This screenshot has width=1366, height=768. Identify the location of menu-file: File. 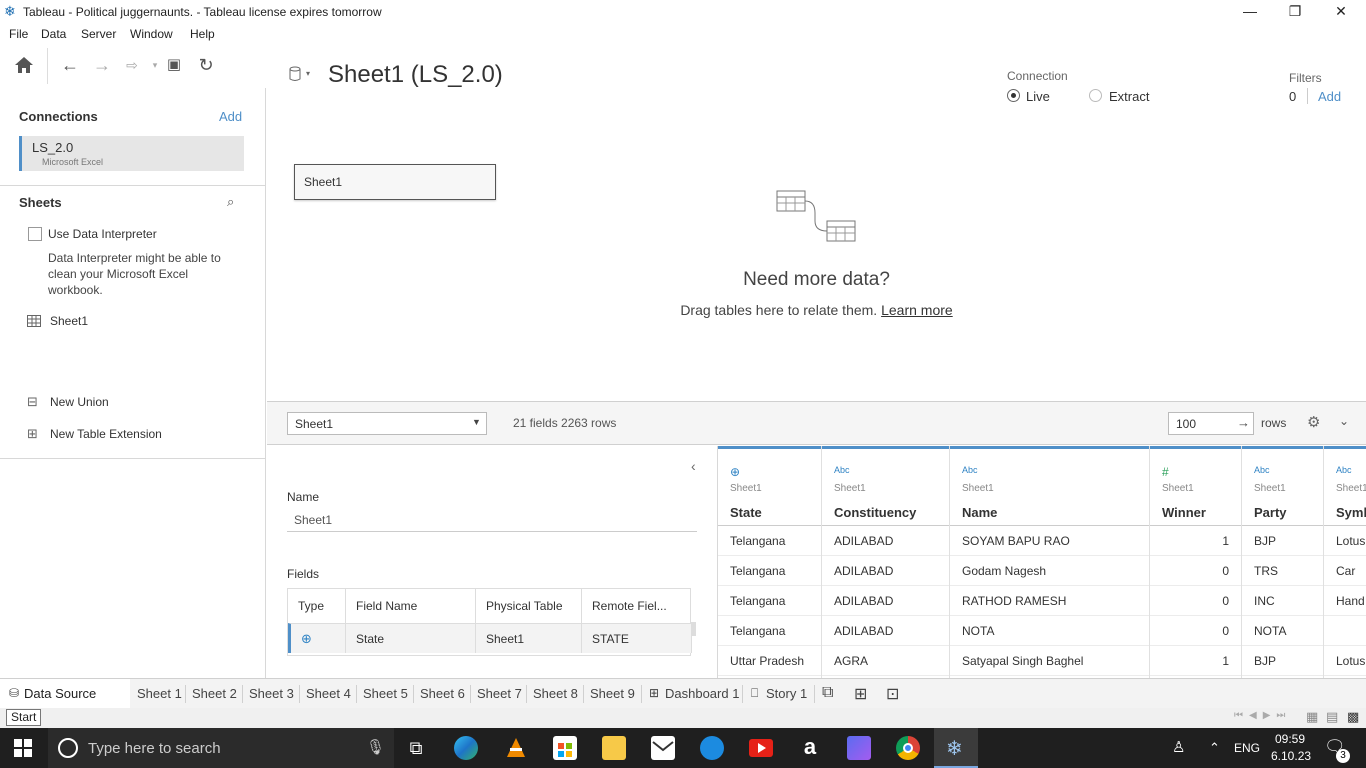
(18, 34).